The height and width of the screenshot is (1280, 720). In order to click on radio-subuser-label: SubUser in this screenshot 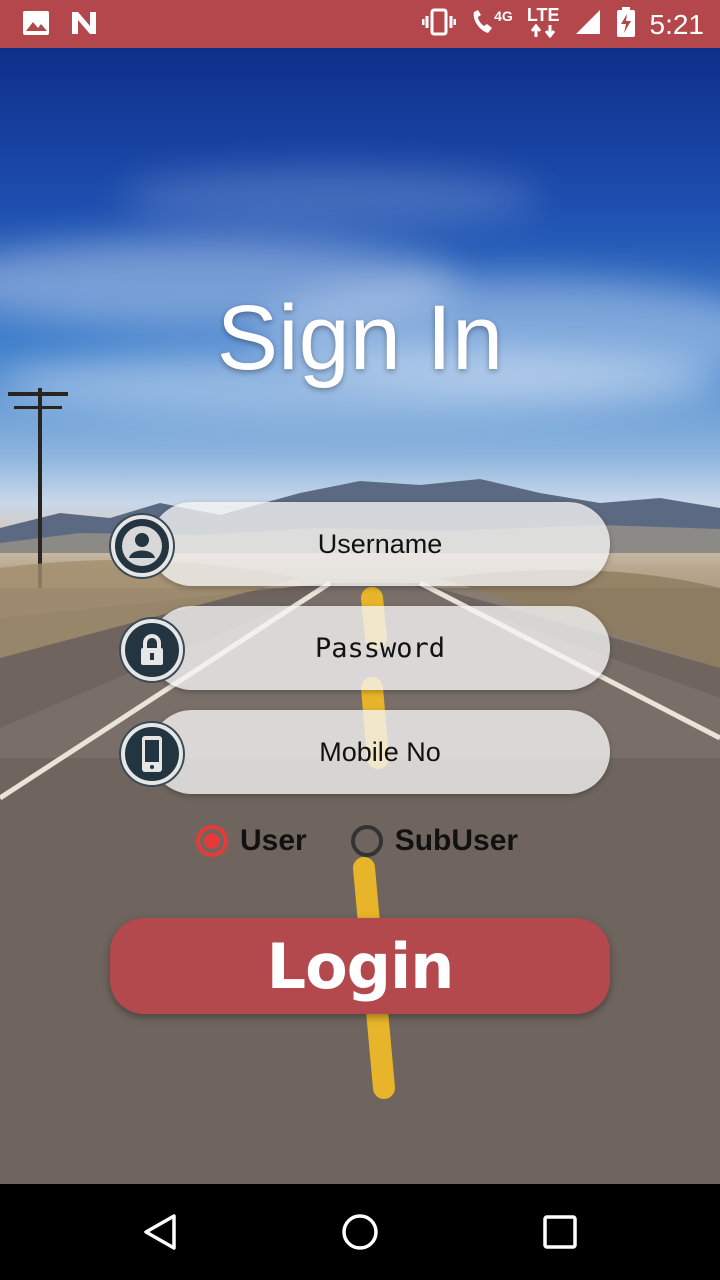, I will do `click(456, 840)`.